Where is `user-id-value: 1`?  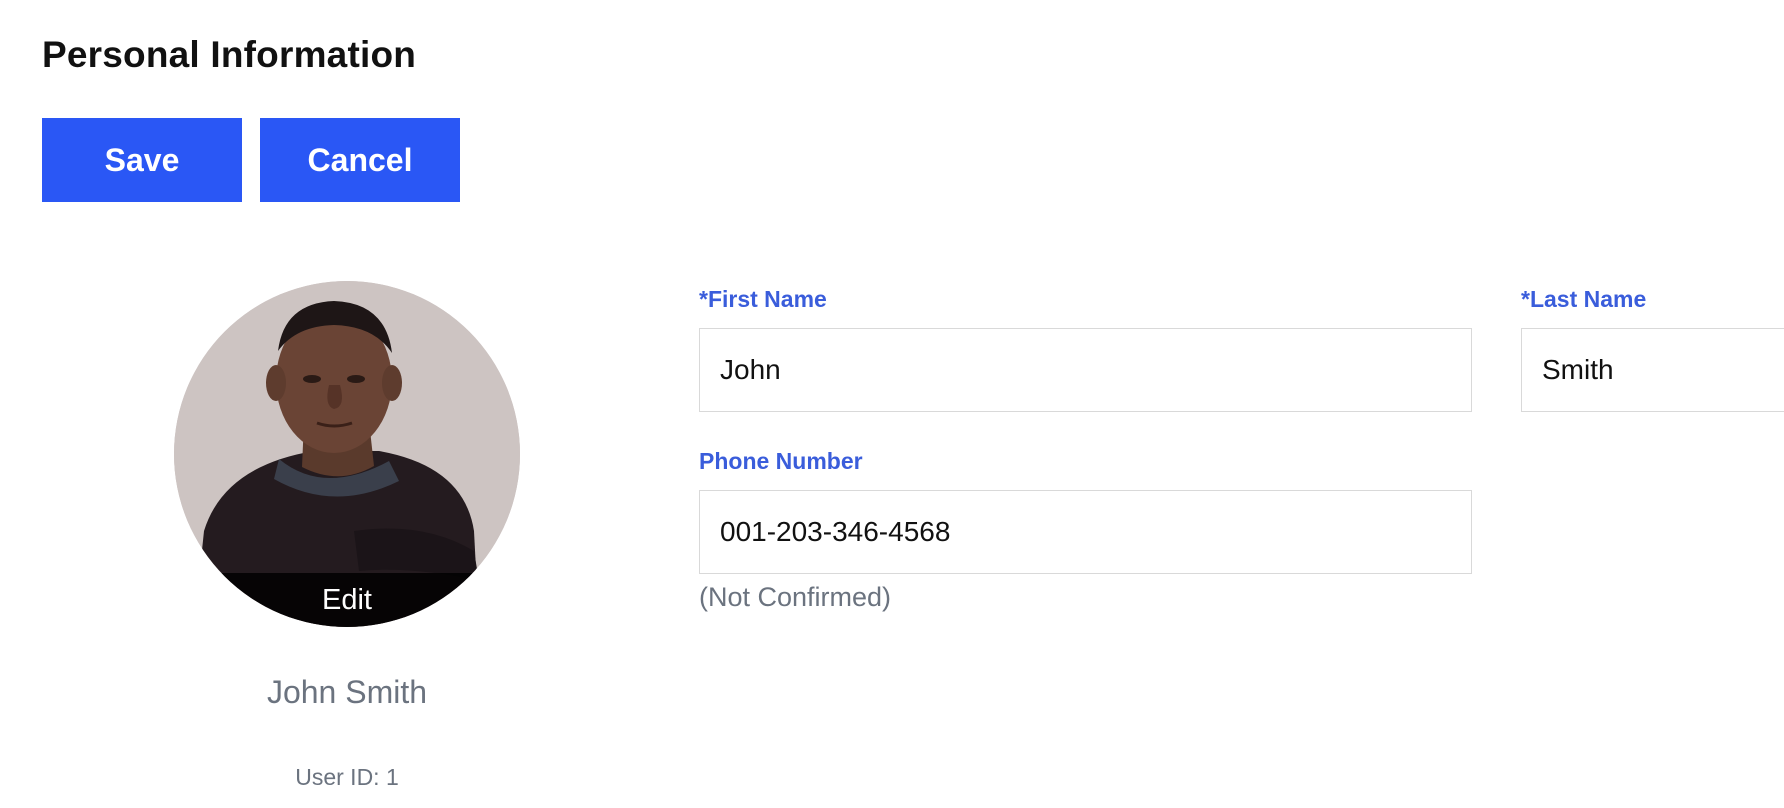
user-id-value: 1 is located at coordinates (392, 777).